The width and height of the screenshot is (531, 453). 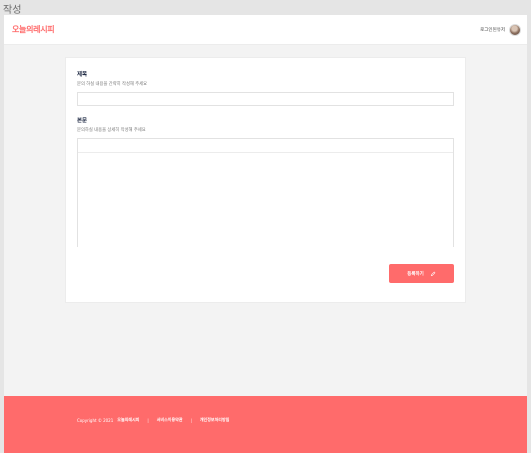 I want to click on body-description: 문의하실 내용을 상세히 작성해 주세요, so click(x=111, y=130).